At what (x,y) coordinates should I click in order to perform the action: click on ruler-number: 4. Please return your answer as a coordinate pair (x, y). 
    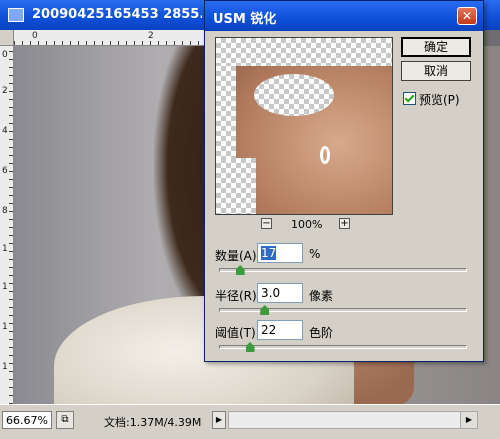
    Looking at the image, I should click on (5, 131).